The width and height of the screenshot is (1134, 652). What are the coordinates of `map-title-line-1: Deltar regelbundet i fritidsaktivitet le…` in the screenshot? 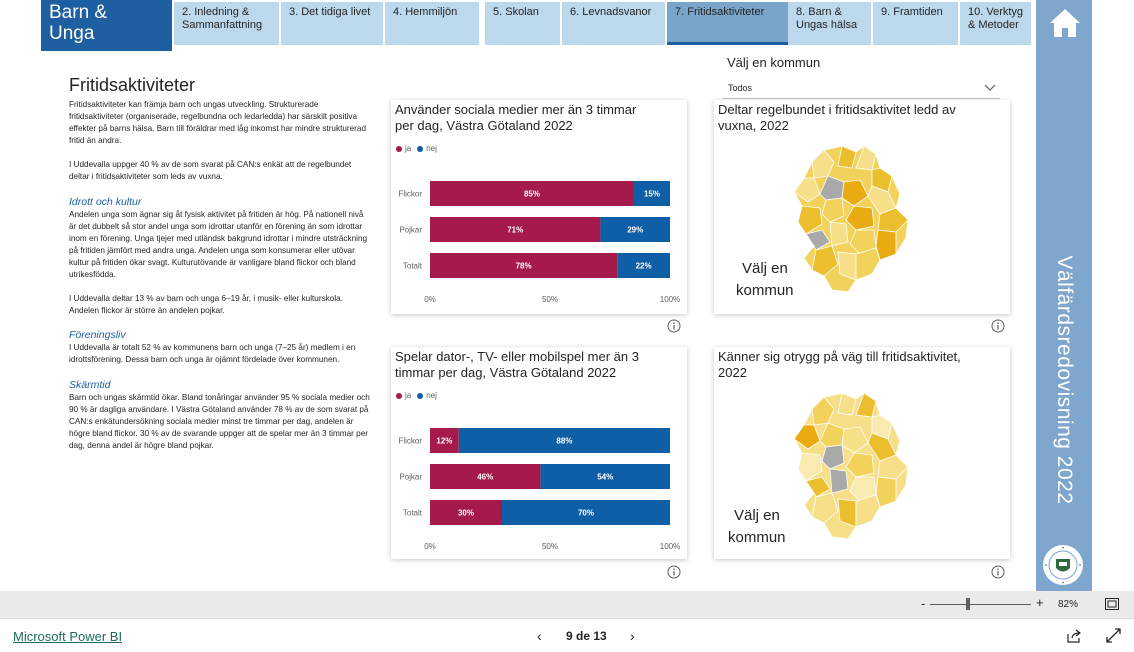 It's located at (837, 109).